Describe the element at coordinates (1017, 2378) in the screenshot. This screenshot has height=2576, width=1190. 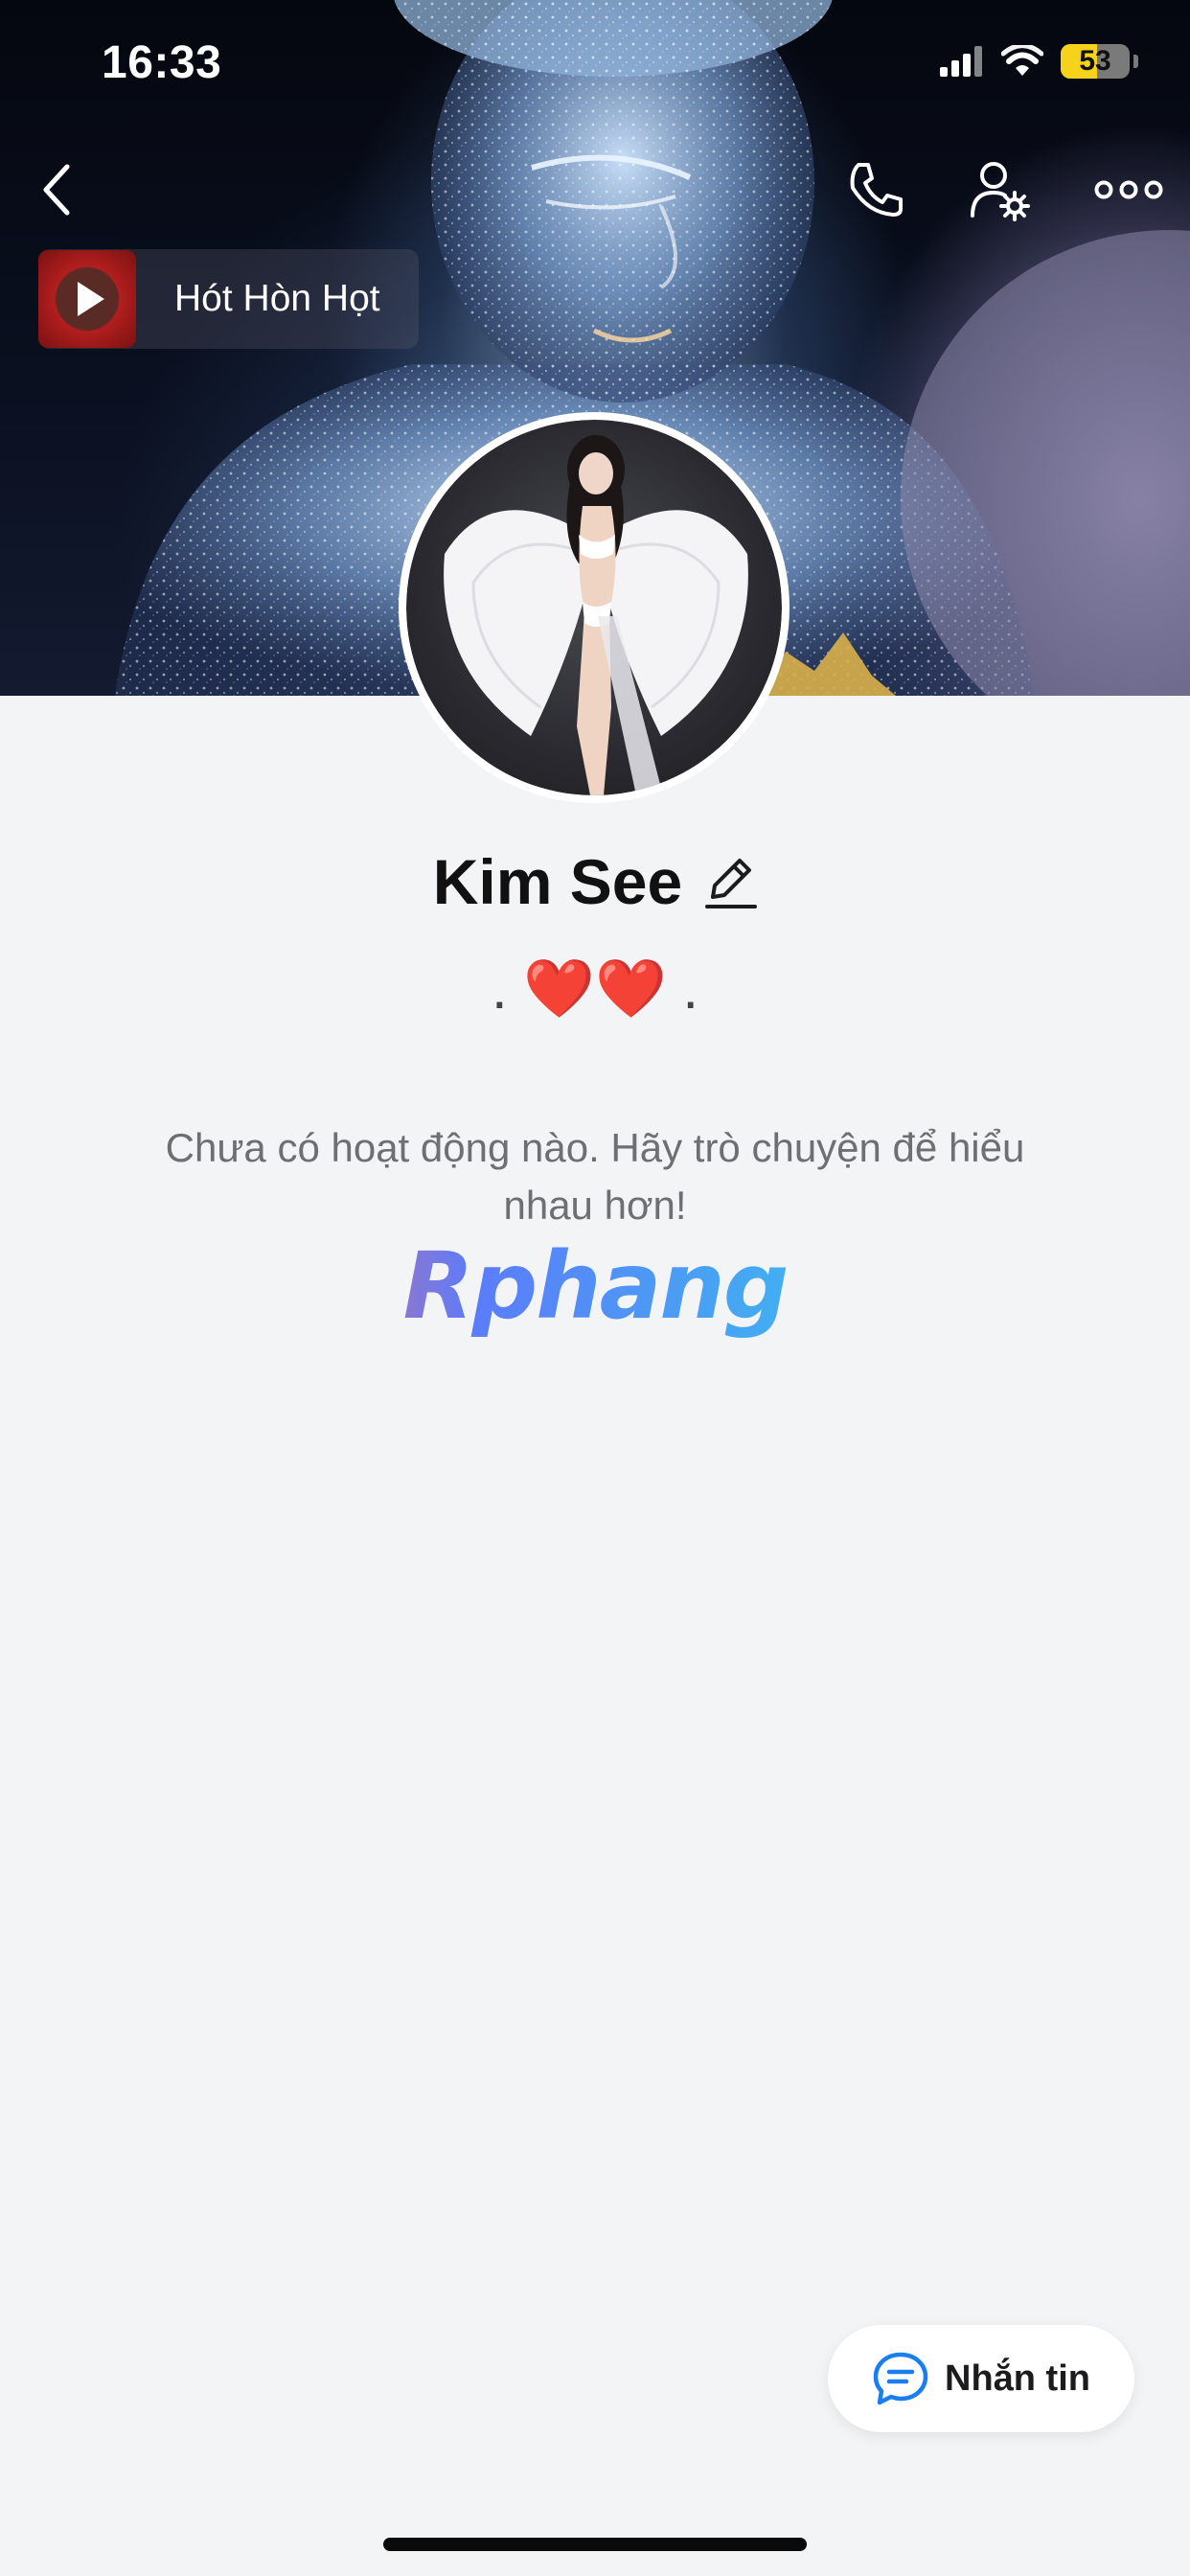
I see `message-button-label: Nhắn tin` at that location.